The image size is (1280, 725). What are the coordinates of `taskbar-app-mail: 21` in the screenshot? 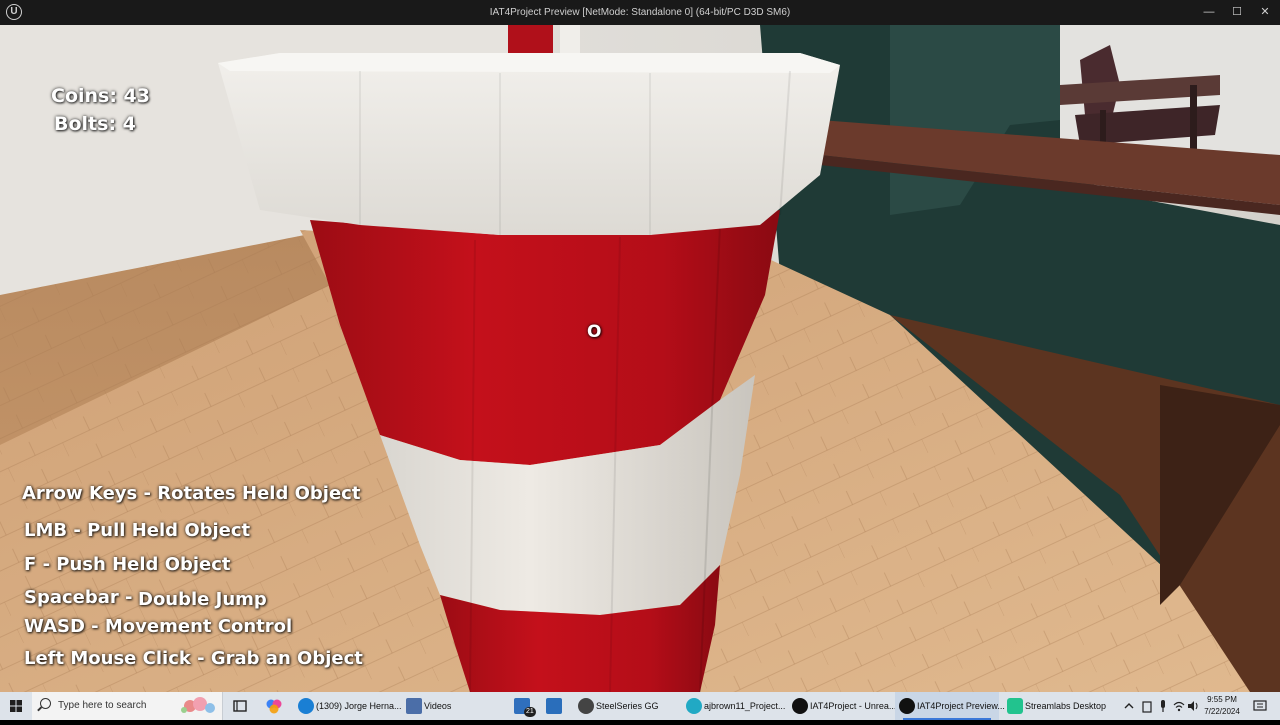 It's located at (525, 706).